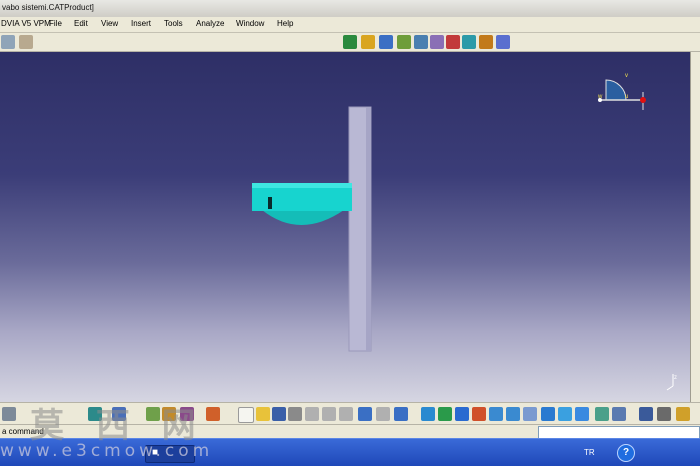  I want to click on menu-tools: Tools, so click(173, 23).